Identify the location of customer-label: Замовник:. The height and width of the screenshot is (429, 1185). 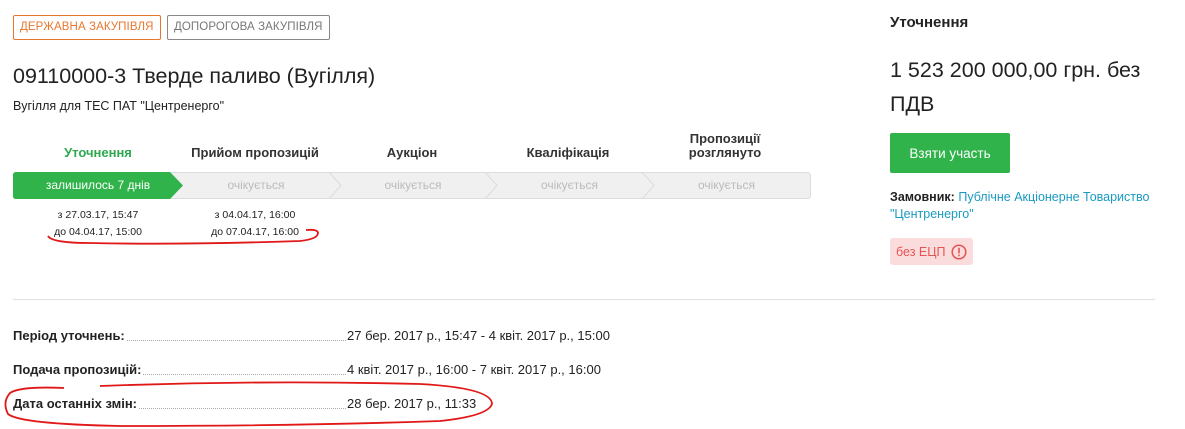
(922, 197).